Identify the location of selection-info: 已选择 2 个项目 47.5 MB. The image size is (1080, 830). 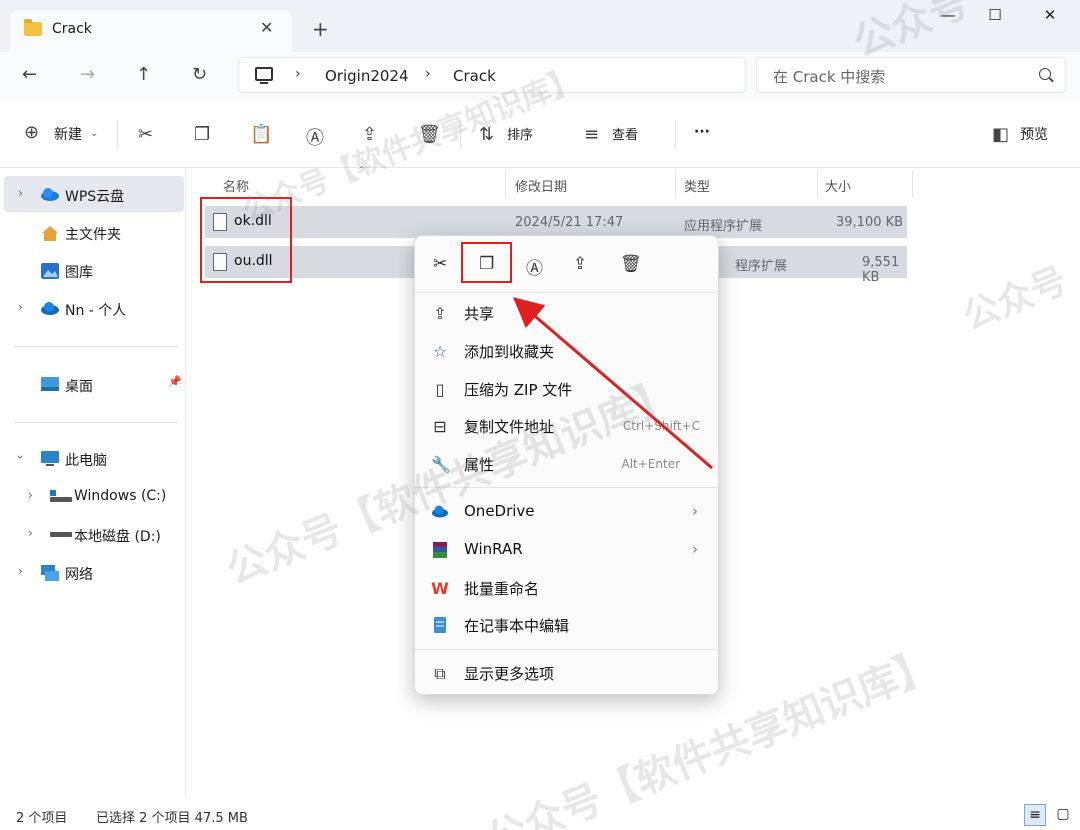
(172, 818).